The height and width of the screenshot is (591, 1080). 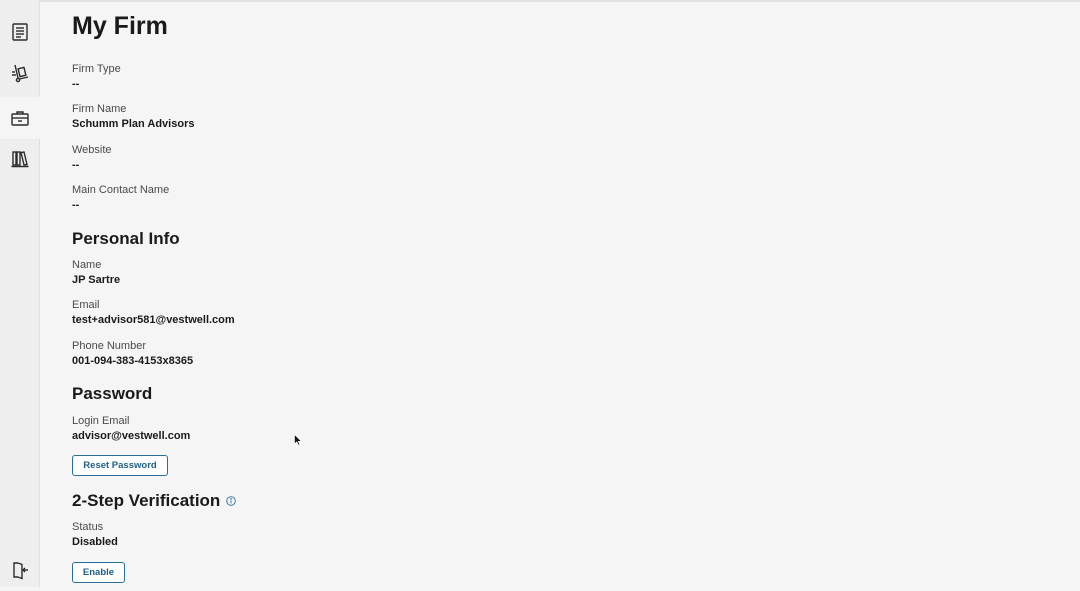 I want to click on firm-type-value: --, so click(x=76, y=84).